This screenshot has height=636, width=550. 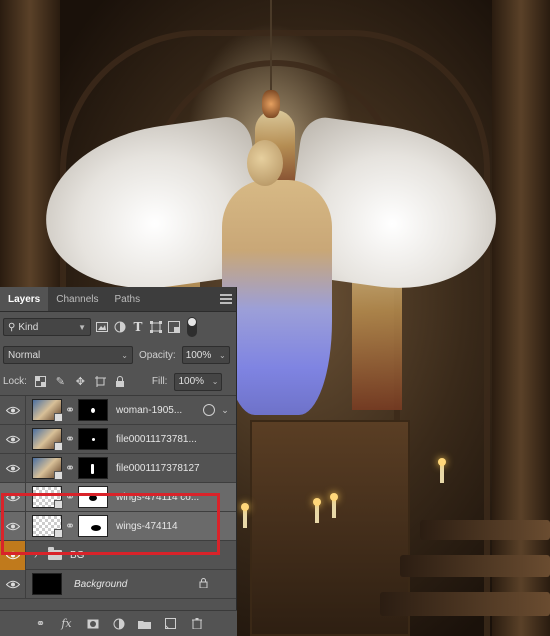 I want to click on lock-image-pixels-icon: ✎, so click(x=60, y=381).